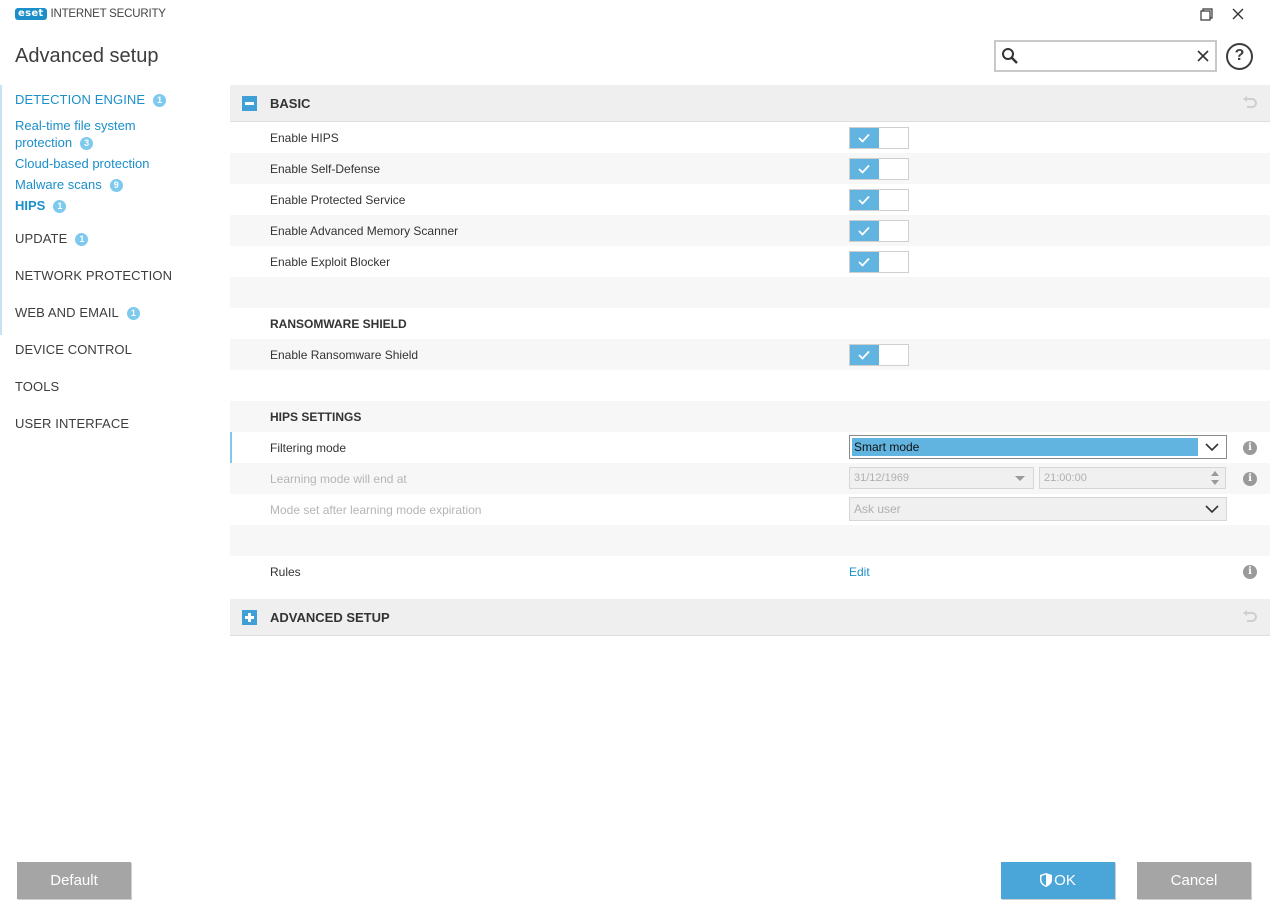 The width and height of the screenshot is (1272, 907). What do you see at coordinates (67, 312) in the screenshot?
I see `sidebar-item-label: WEB AND EMAIL` at bounding box center [67, 312].